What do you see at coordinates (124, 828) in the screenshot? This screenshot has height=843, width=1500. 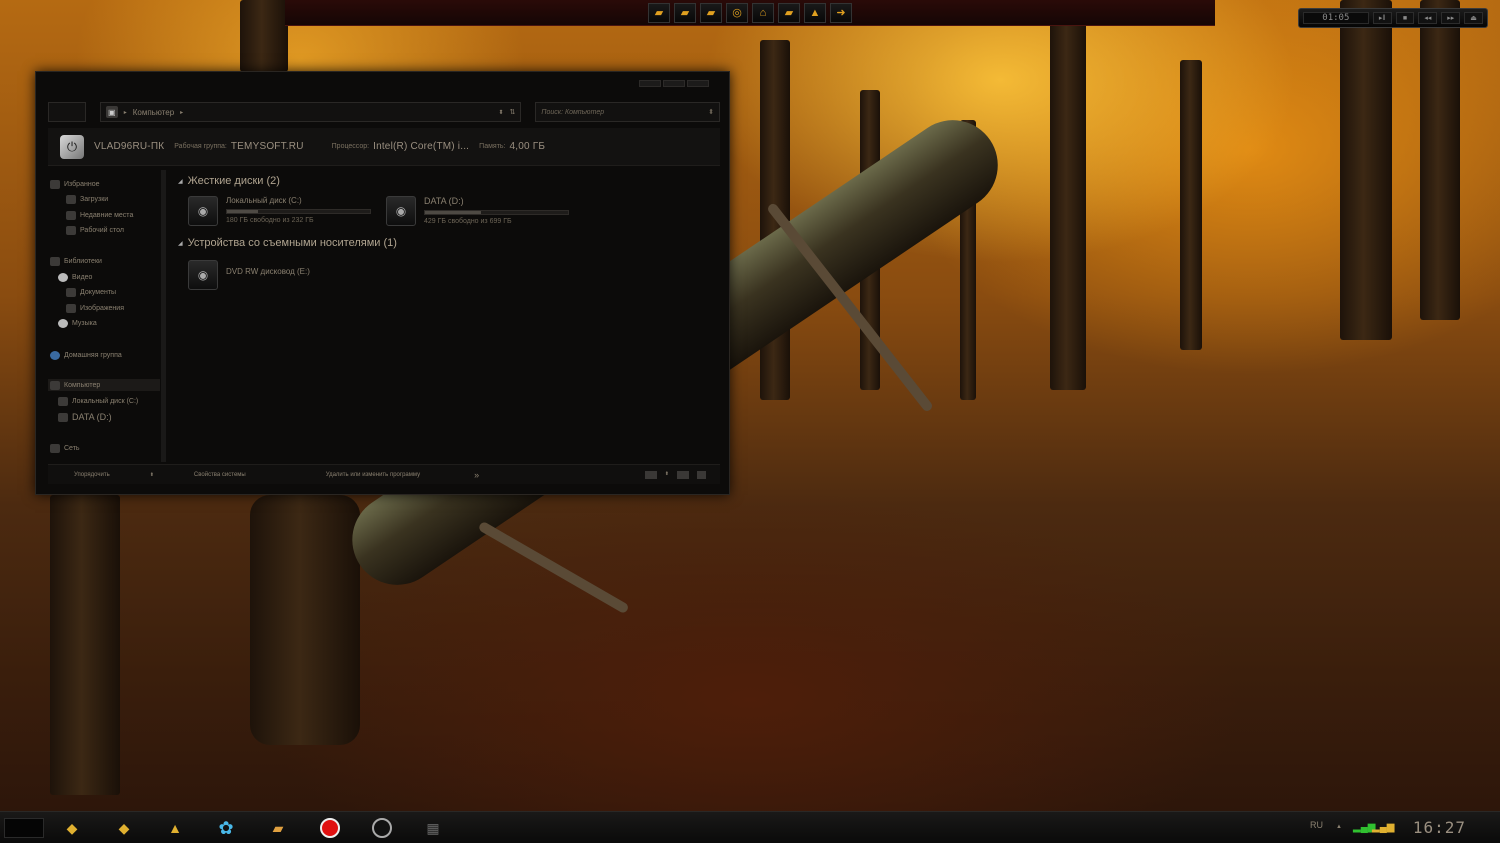 I see `explorer-folder-icon: ◆` at bounding box center [124, 828].